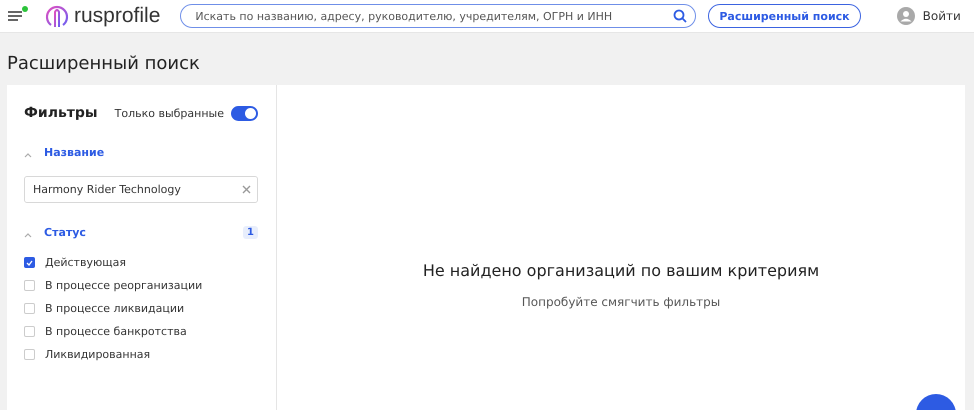 The width and height of the screenshot is (974, 410). Describe the element at coordinates (151, 152) in the screenshot. I see `section-title: Название` at that location.